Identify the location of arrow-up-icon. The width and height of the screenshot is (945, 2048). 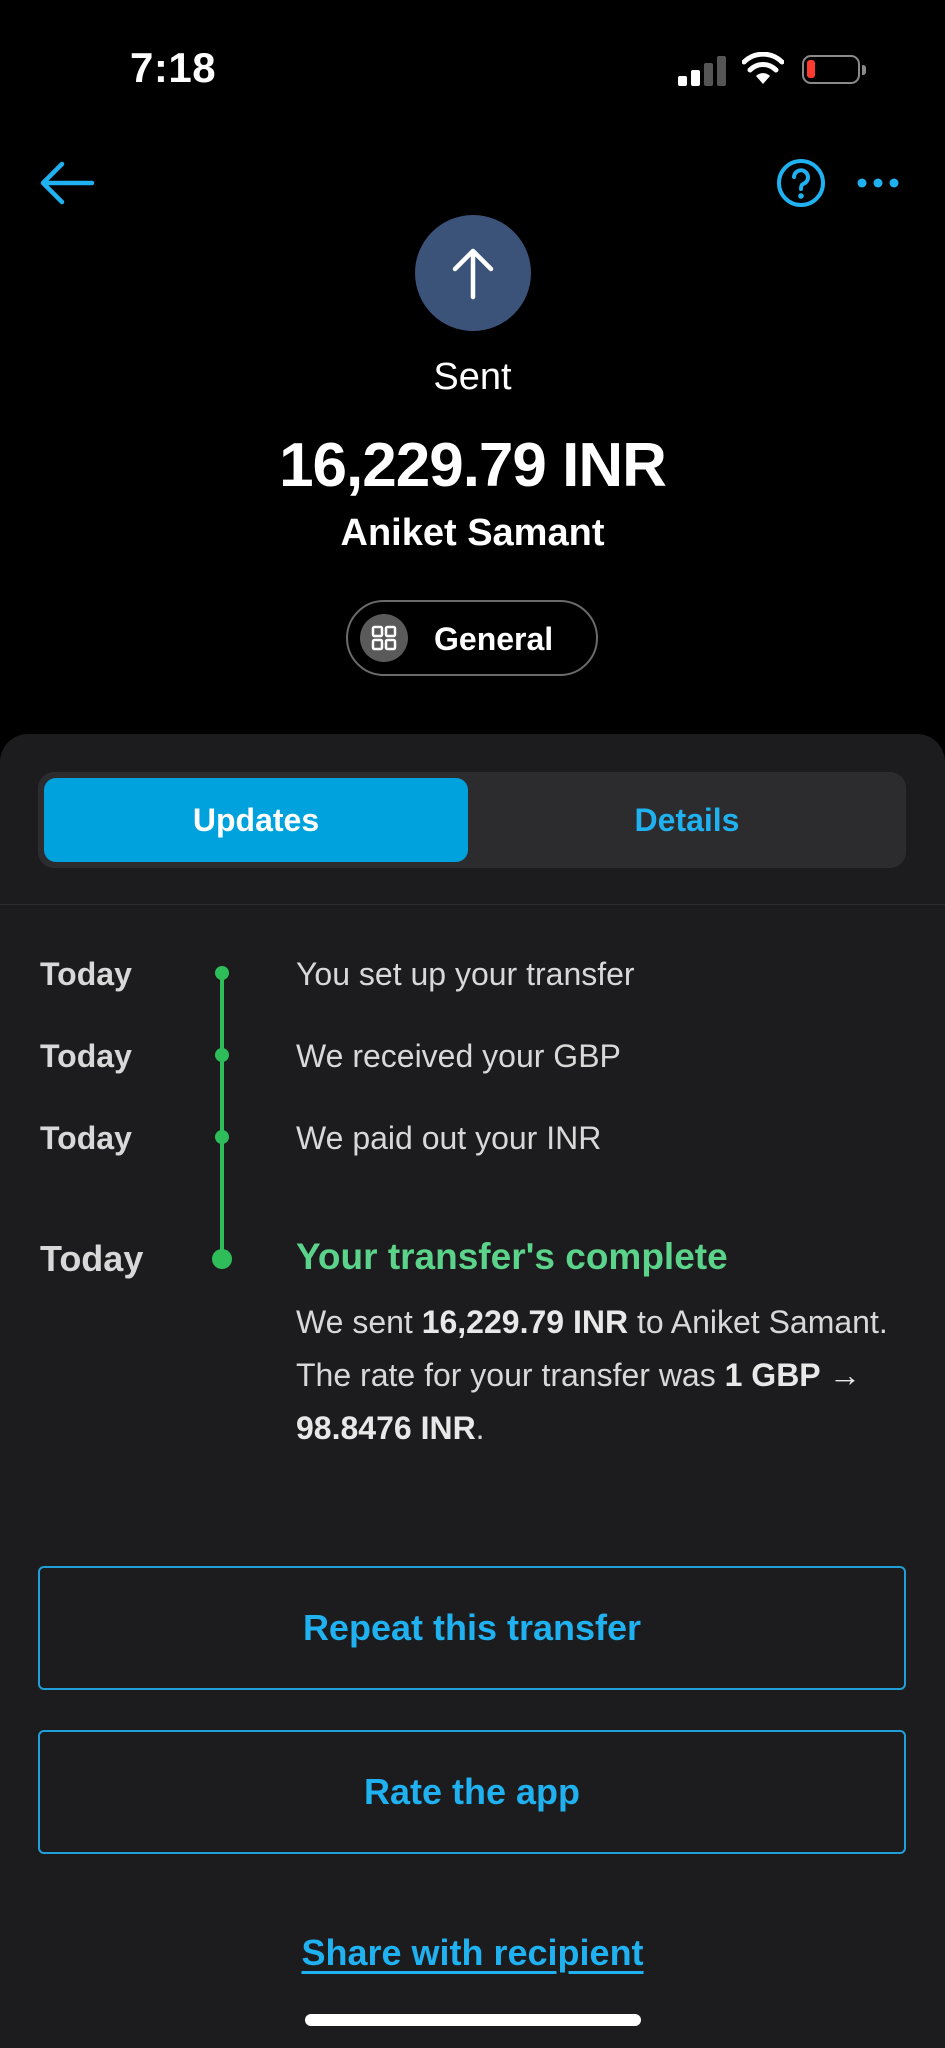
(473, 274).